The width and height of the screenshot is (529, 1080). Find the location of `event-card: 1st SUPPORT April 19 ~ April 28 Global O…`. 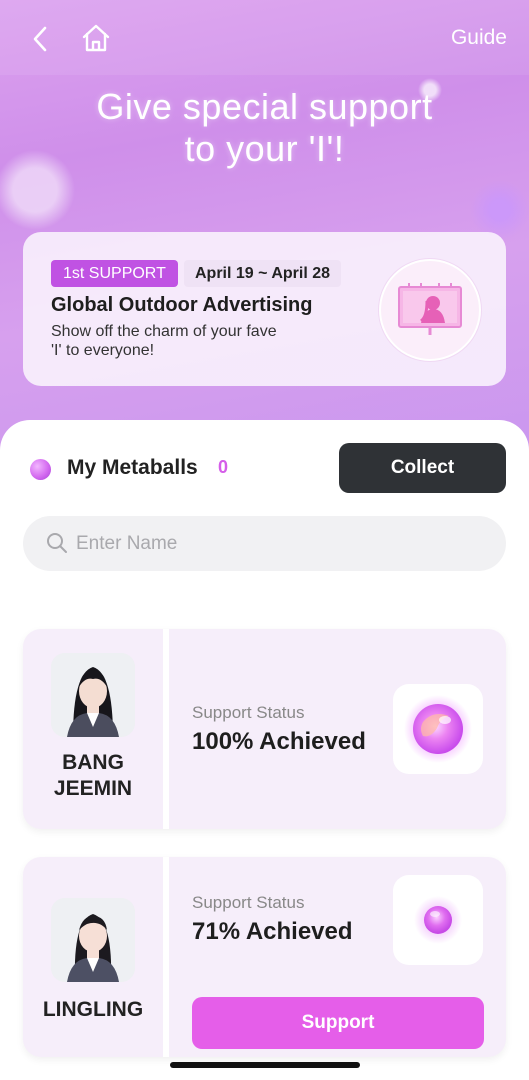

event-card: 1st SUPPORT April 19 ~ April 28 Global O… is located at coordinates (264, 309).